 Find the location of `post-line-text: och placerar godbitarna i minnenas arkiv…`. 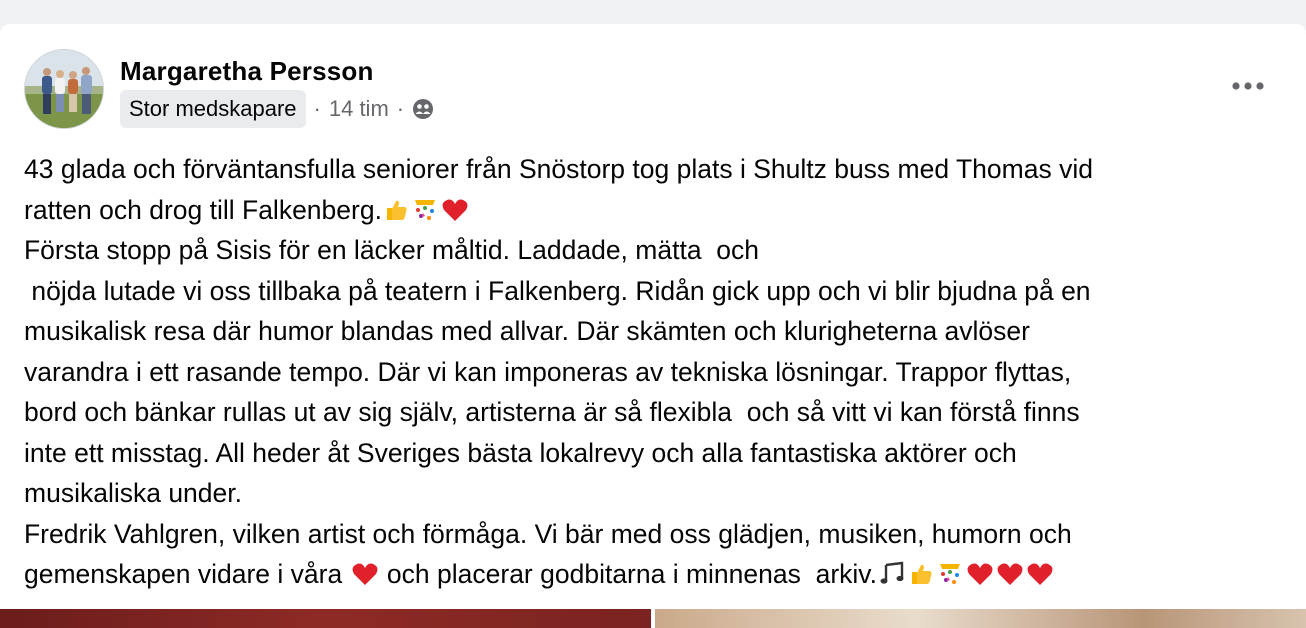

post-line-text: och placerar godbitarna i minnenas arkiv… is located at coordinates (628, 574).